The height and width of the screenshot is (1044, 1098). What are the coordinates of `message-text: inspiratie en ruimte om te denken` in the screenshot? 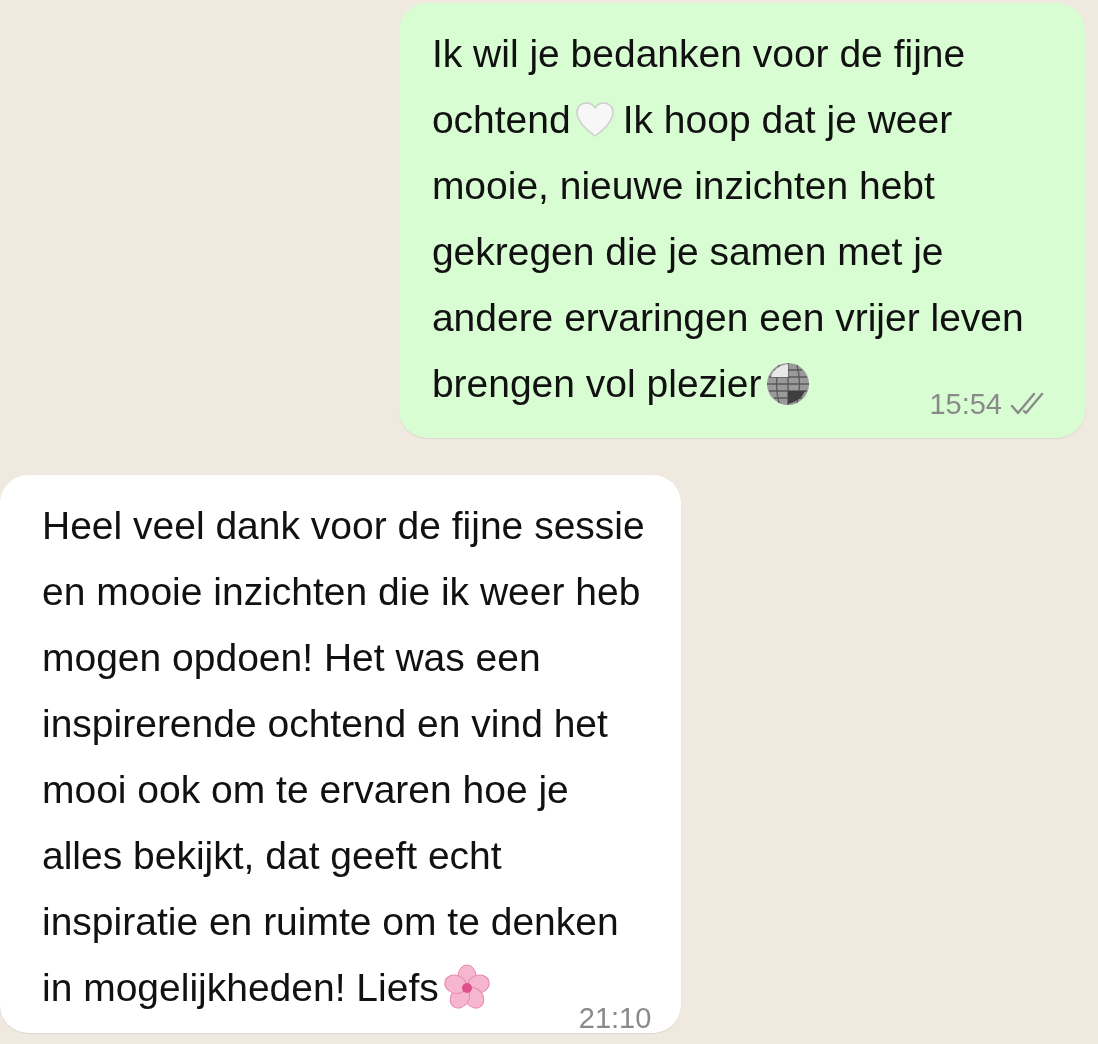 It's located at (330, 922).